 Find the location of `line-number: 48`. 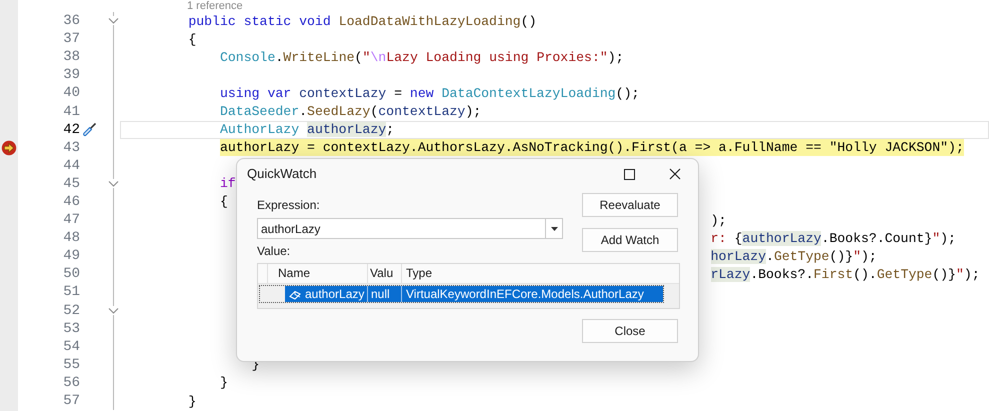

line-number: 48 is located at coordinates (71, 238).